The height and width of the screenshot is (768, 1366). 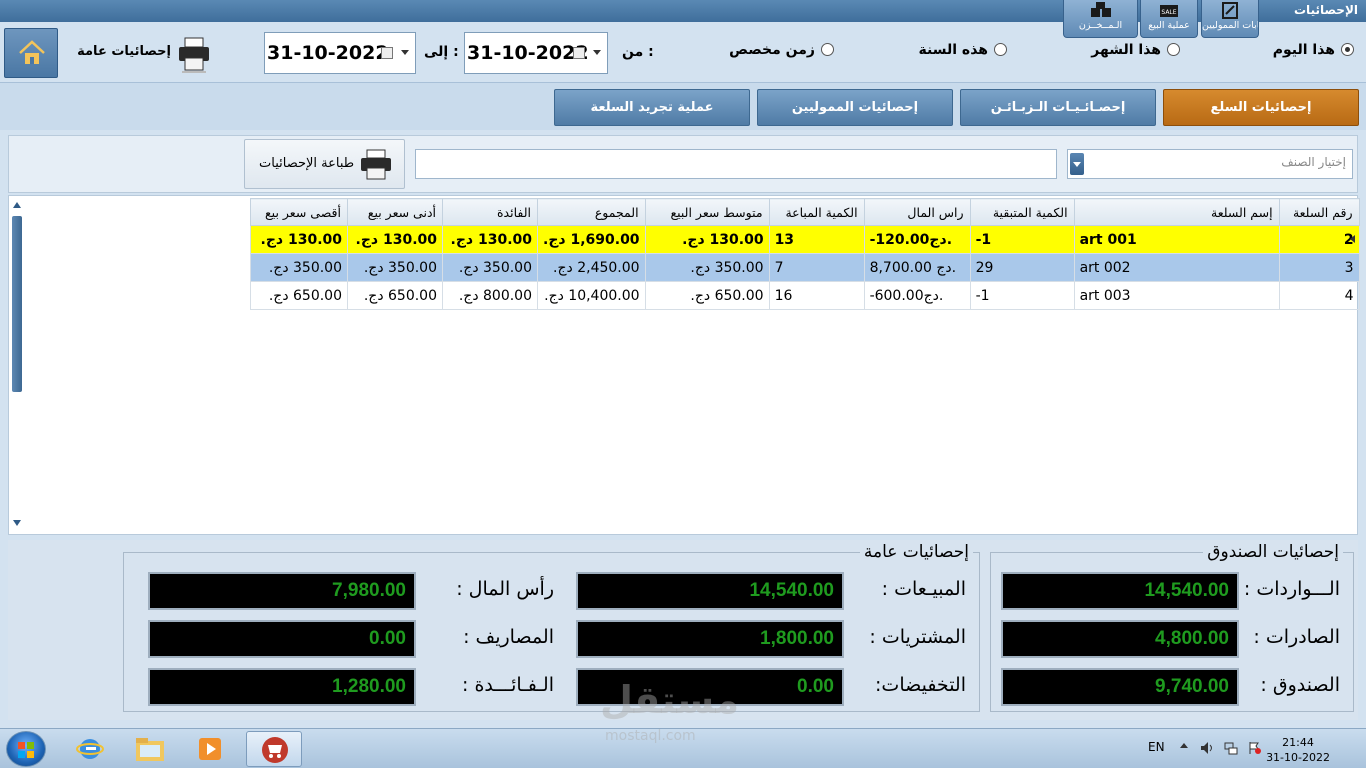 What do you see at coordinates (1319, 212) in the screenshot?
I see `col-item-number: رقم السلعة` at bounding box center [1319, 212].